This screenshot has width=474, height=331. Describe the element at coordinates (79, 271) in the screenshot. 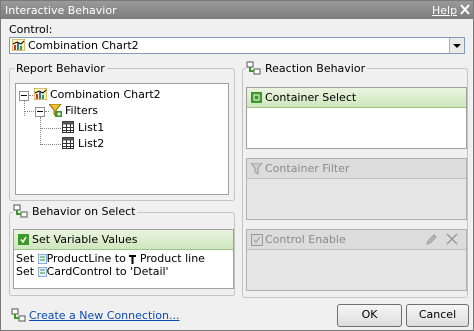

I see `variable-name: CardControl` at that location.